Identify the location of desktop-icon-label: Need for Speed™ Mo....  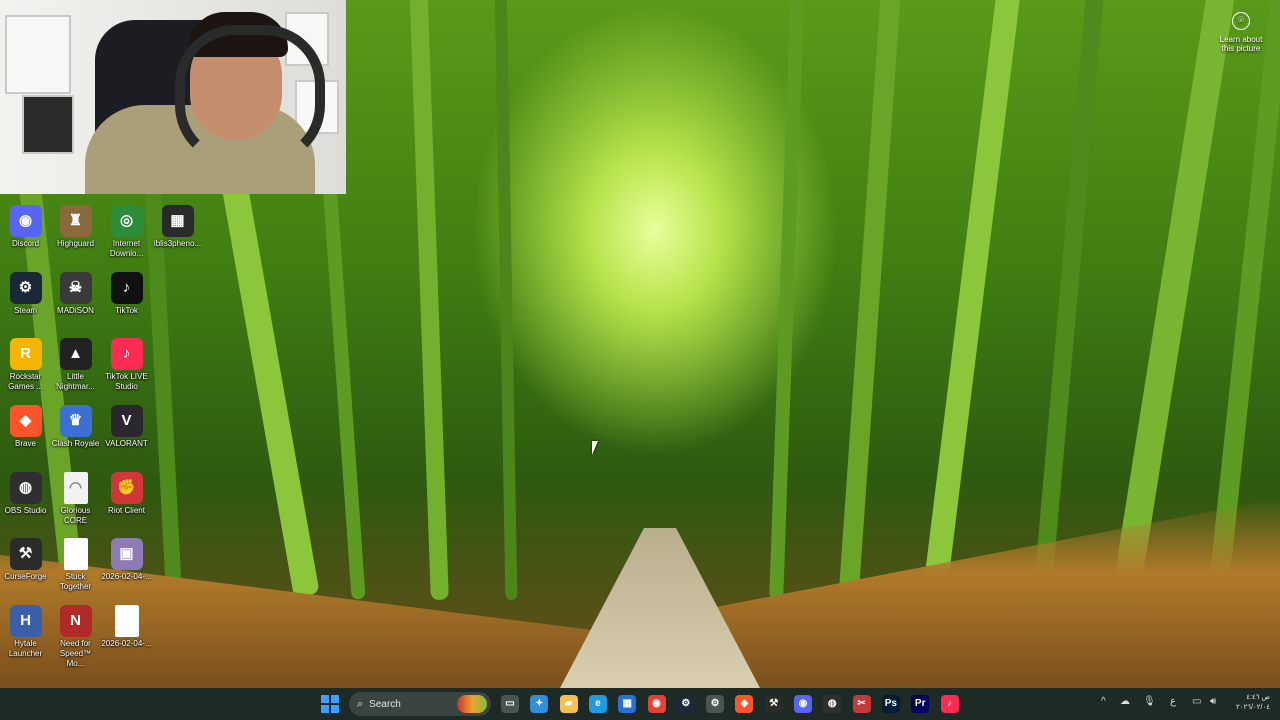
(75, 653).